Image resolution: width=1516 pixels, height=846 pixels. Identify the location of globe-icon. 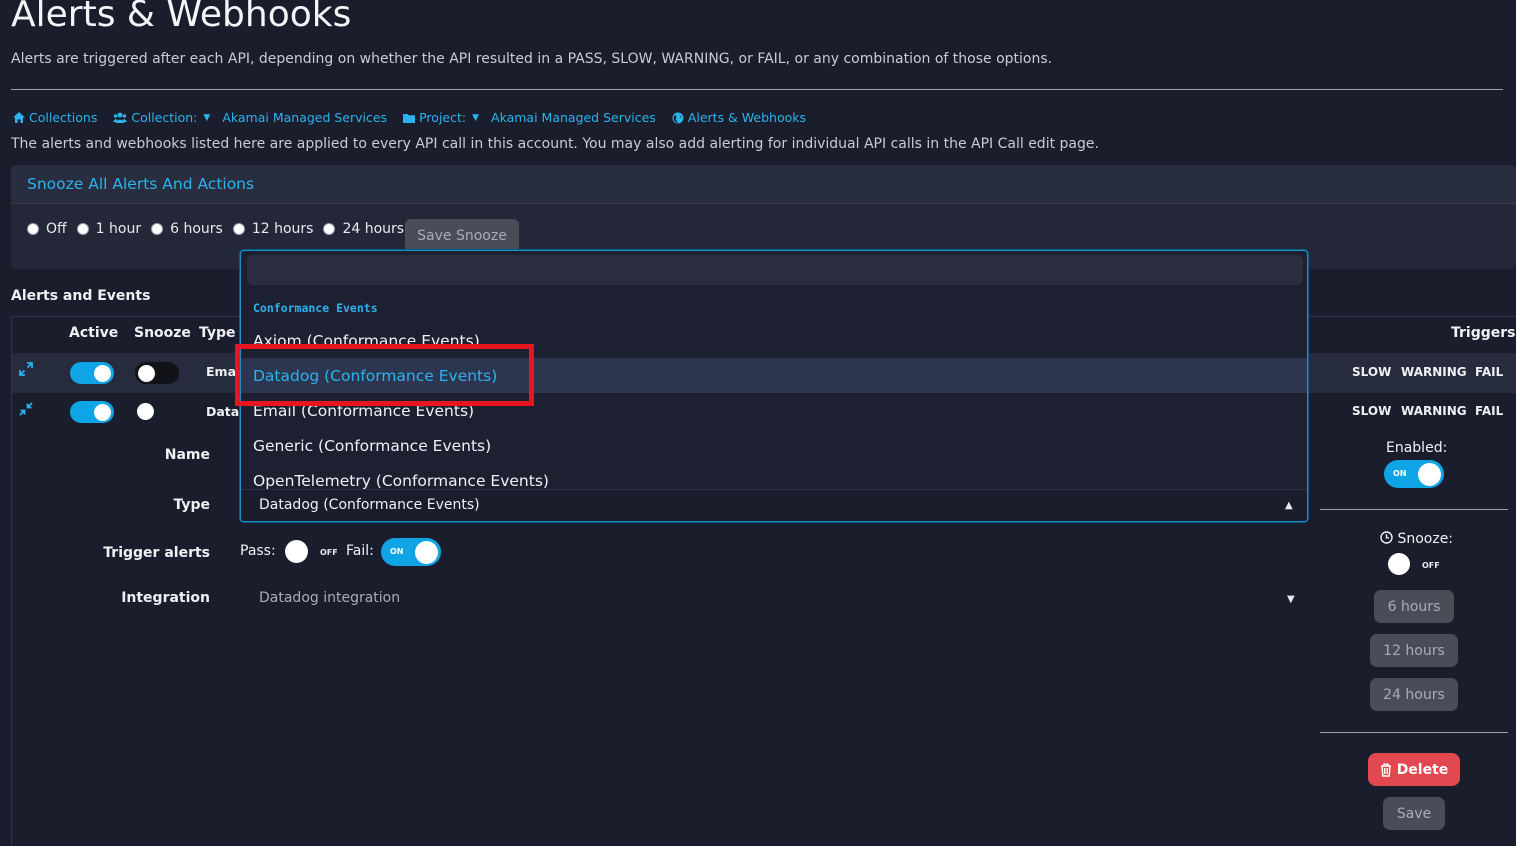
(678, 117).